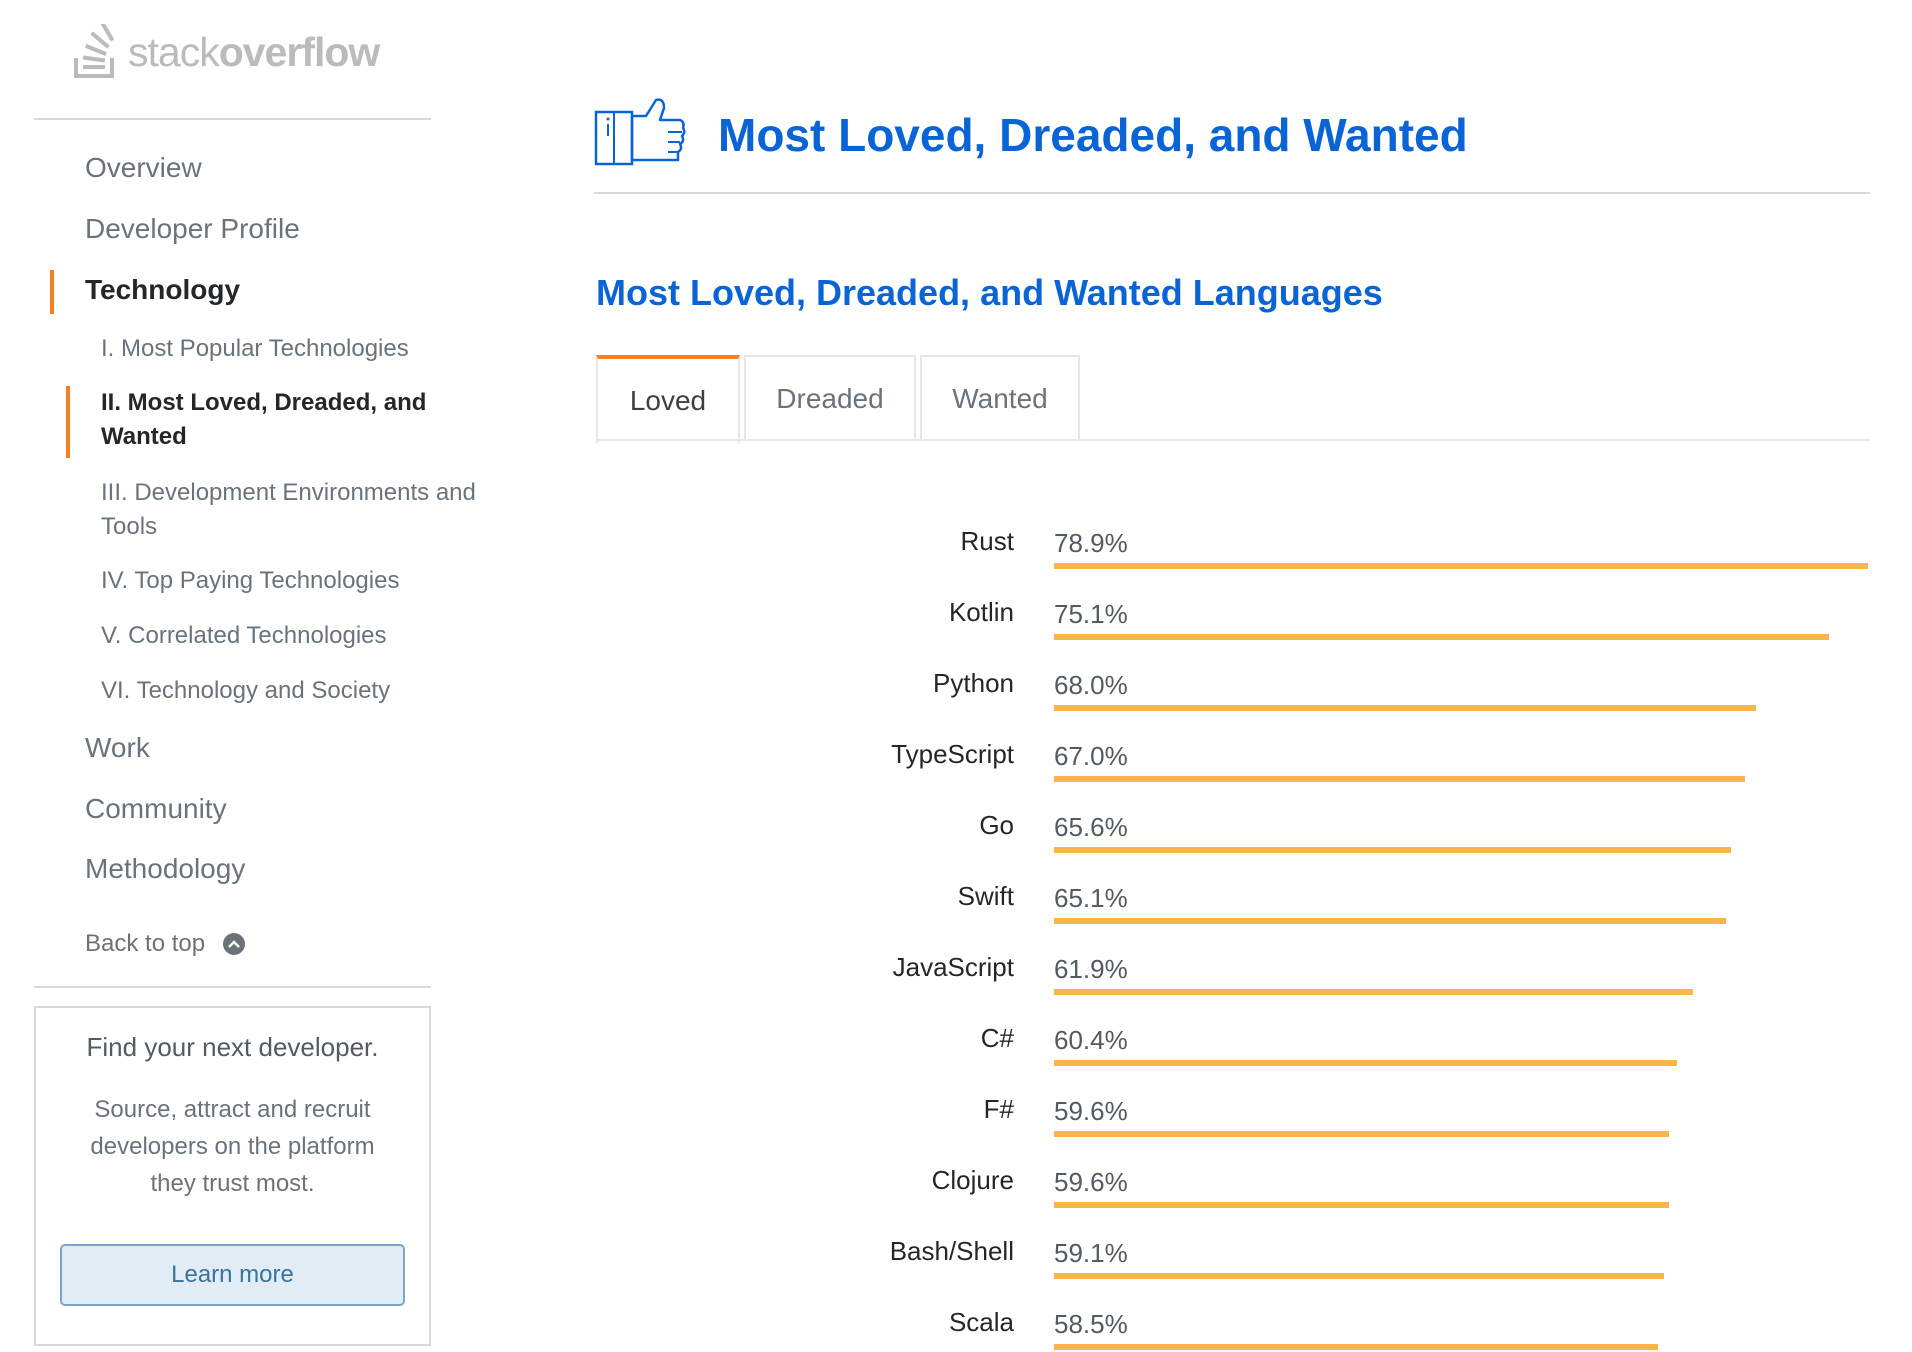 The height and width of the screenshot is (1352, 1912). I want to click on thumbs-up-icon, so click(640, 134).